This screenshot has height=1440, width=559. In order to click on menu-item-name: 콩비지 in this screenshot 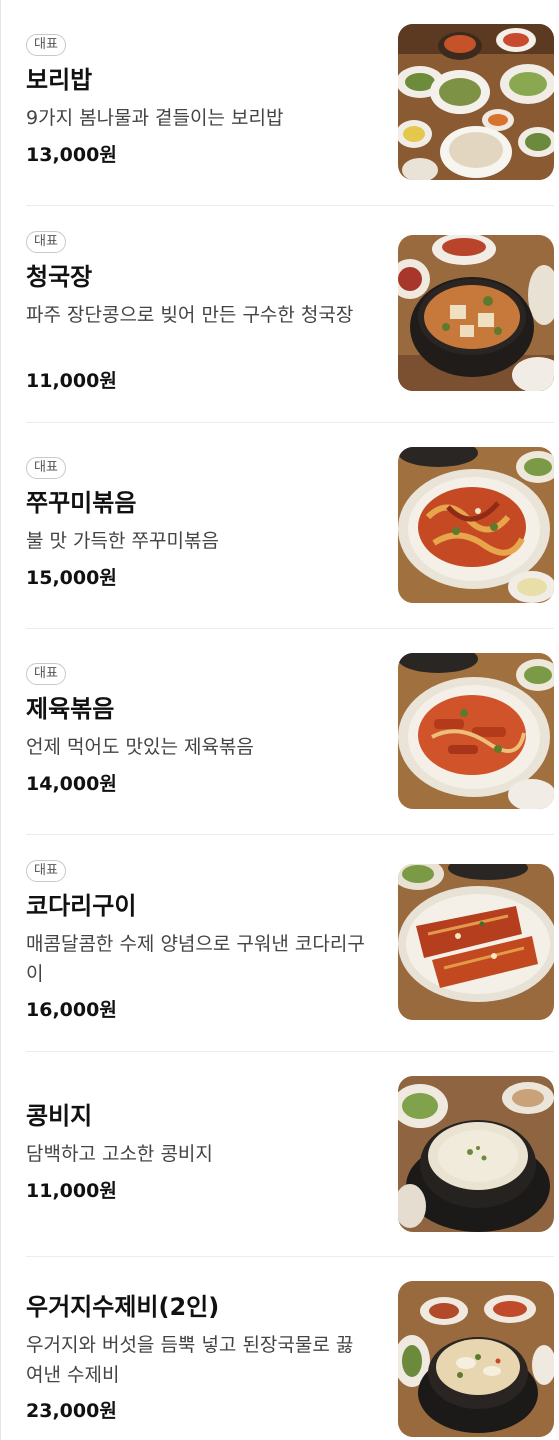, I will do `click(59, 1116)`.